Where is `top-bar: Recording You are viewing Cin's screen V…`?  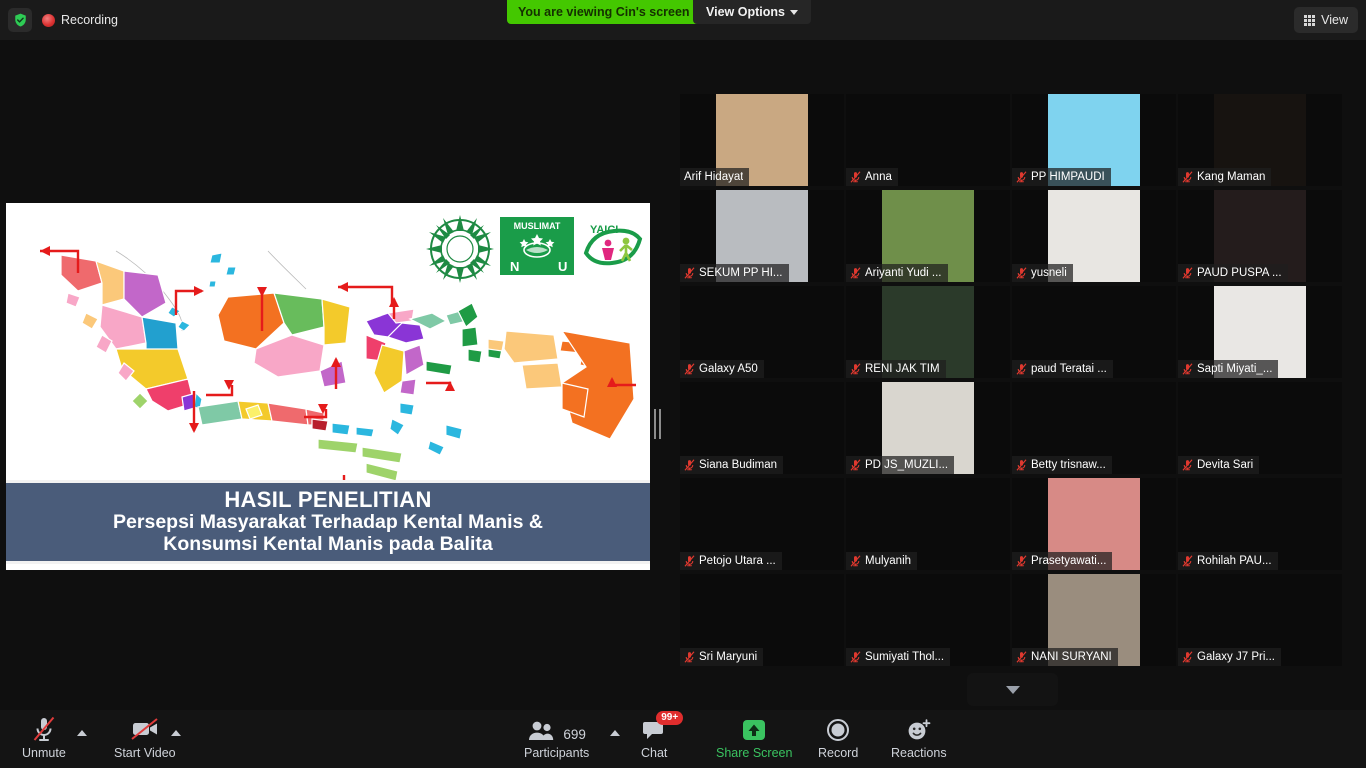
top-bar: Recording You are viewing Cin's screen V… is located at coordinates (683, 20).